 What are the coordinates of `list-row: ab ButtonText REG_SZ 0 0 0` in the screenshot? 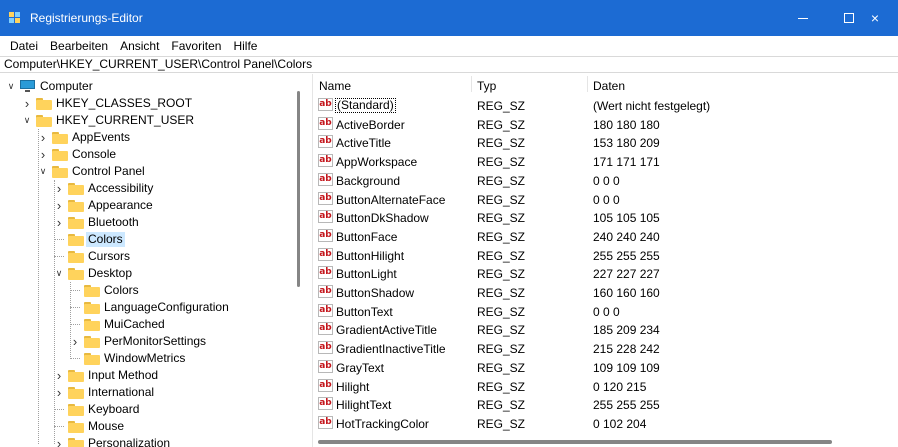 It's located at (605, 311).